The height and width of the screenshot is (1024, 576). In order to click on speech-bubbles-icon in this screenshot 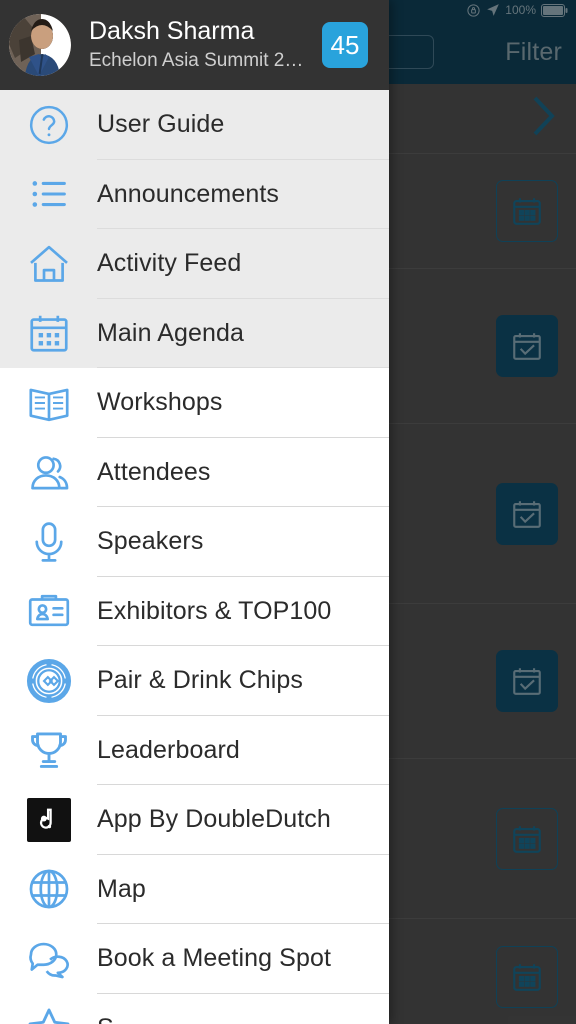, I will do `click(48, 959)`.